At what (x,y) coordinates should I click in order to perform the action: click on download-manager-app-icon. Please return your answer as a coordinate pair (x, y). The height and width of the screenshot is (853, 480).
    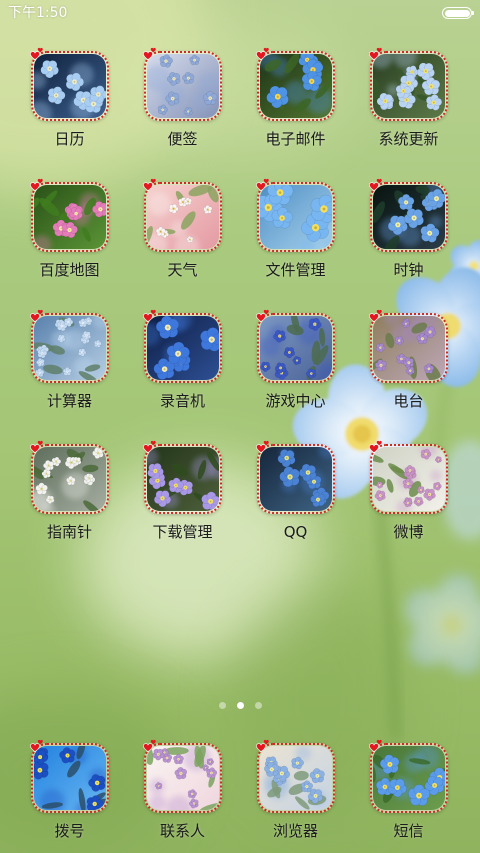
    Looking at the image, I should click on (182, 477).